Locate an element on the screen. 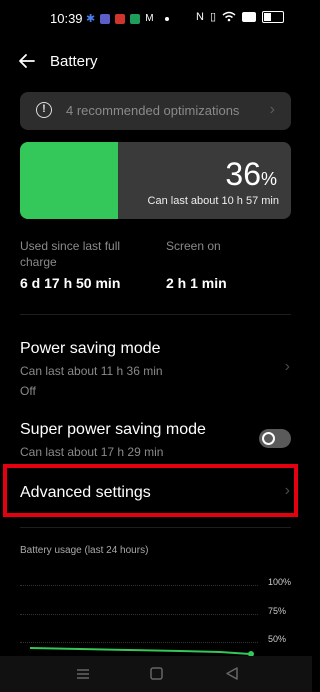  shield-app-icon is located at coordinates (135, 18).